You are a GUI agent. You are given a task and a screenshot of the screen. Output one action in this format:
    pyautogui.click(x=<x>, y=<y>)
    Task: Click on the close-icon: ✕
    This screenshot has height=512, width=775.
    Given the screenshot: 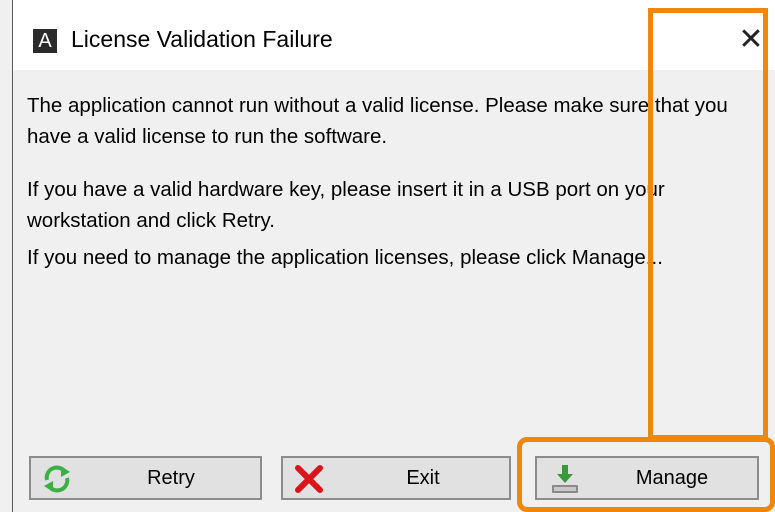 What is the action you would take?
    pyautogui.click(x=751, y=40)
    